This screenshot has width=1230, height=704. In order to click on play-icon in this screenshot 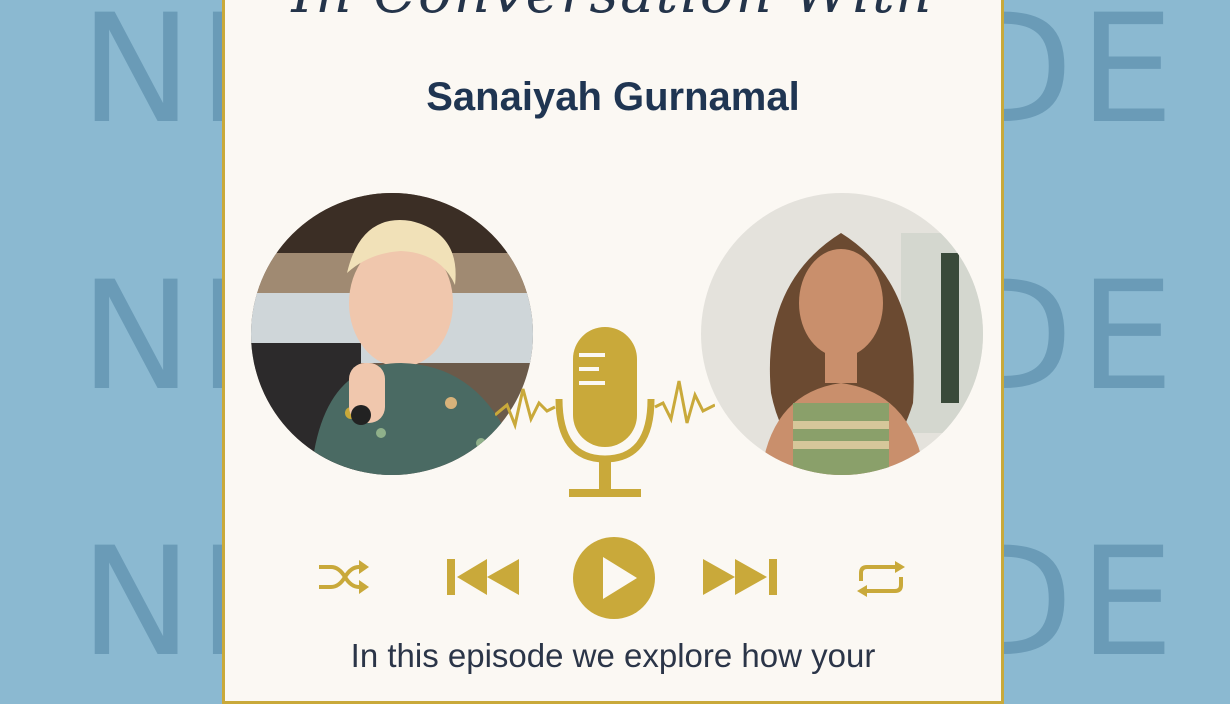, I will do `click(614, 578)`.